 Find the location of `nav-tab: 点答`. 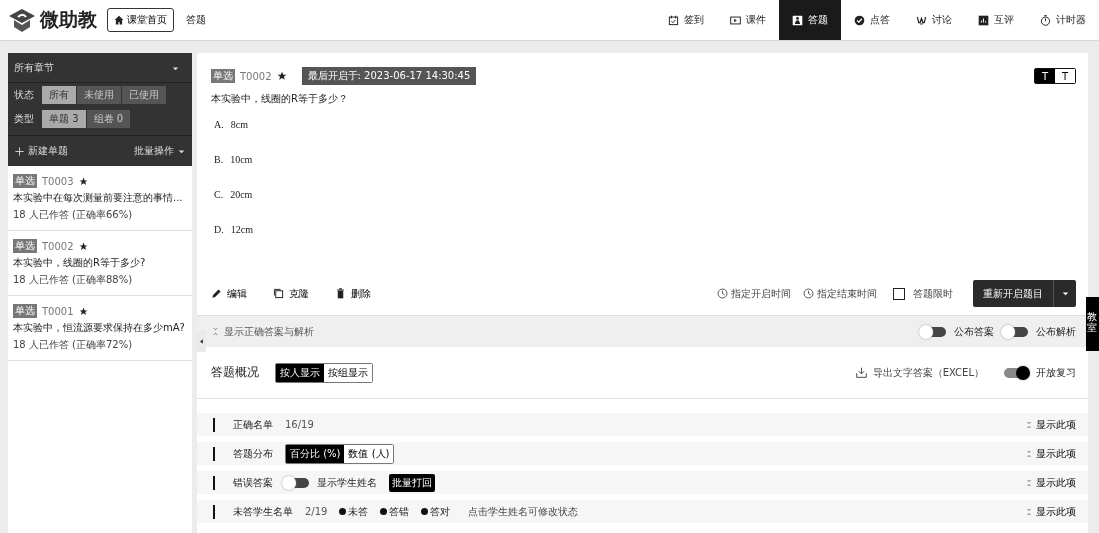

nav-tab: 点答 is located at coordinates (872, 20).